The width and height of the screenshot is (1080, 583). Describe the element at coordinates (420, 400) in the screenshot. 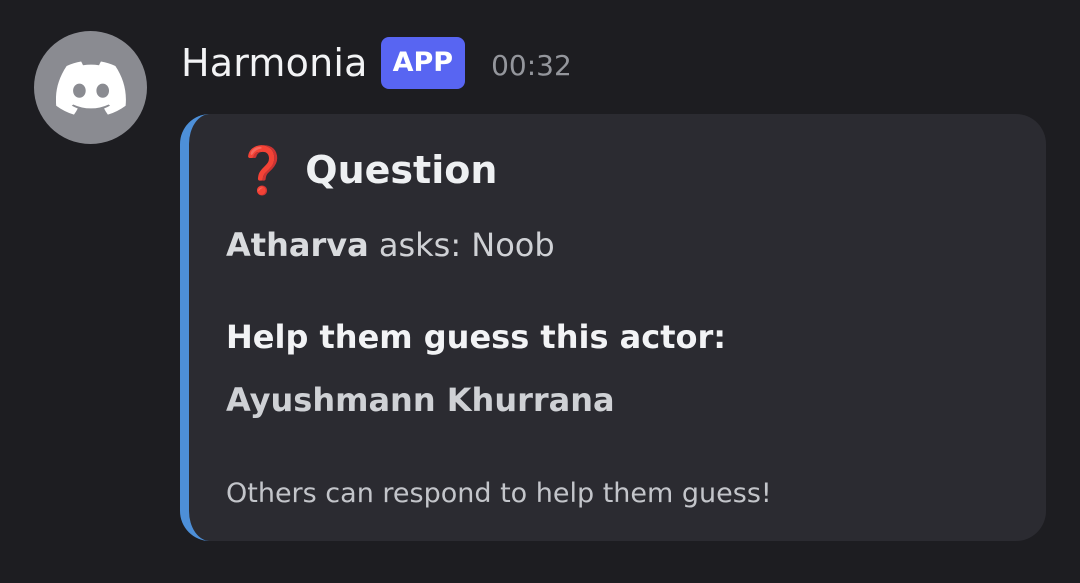

I see `field-value: Ayushmann Khurrana` at that location.